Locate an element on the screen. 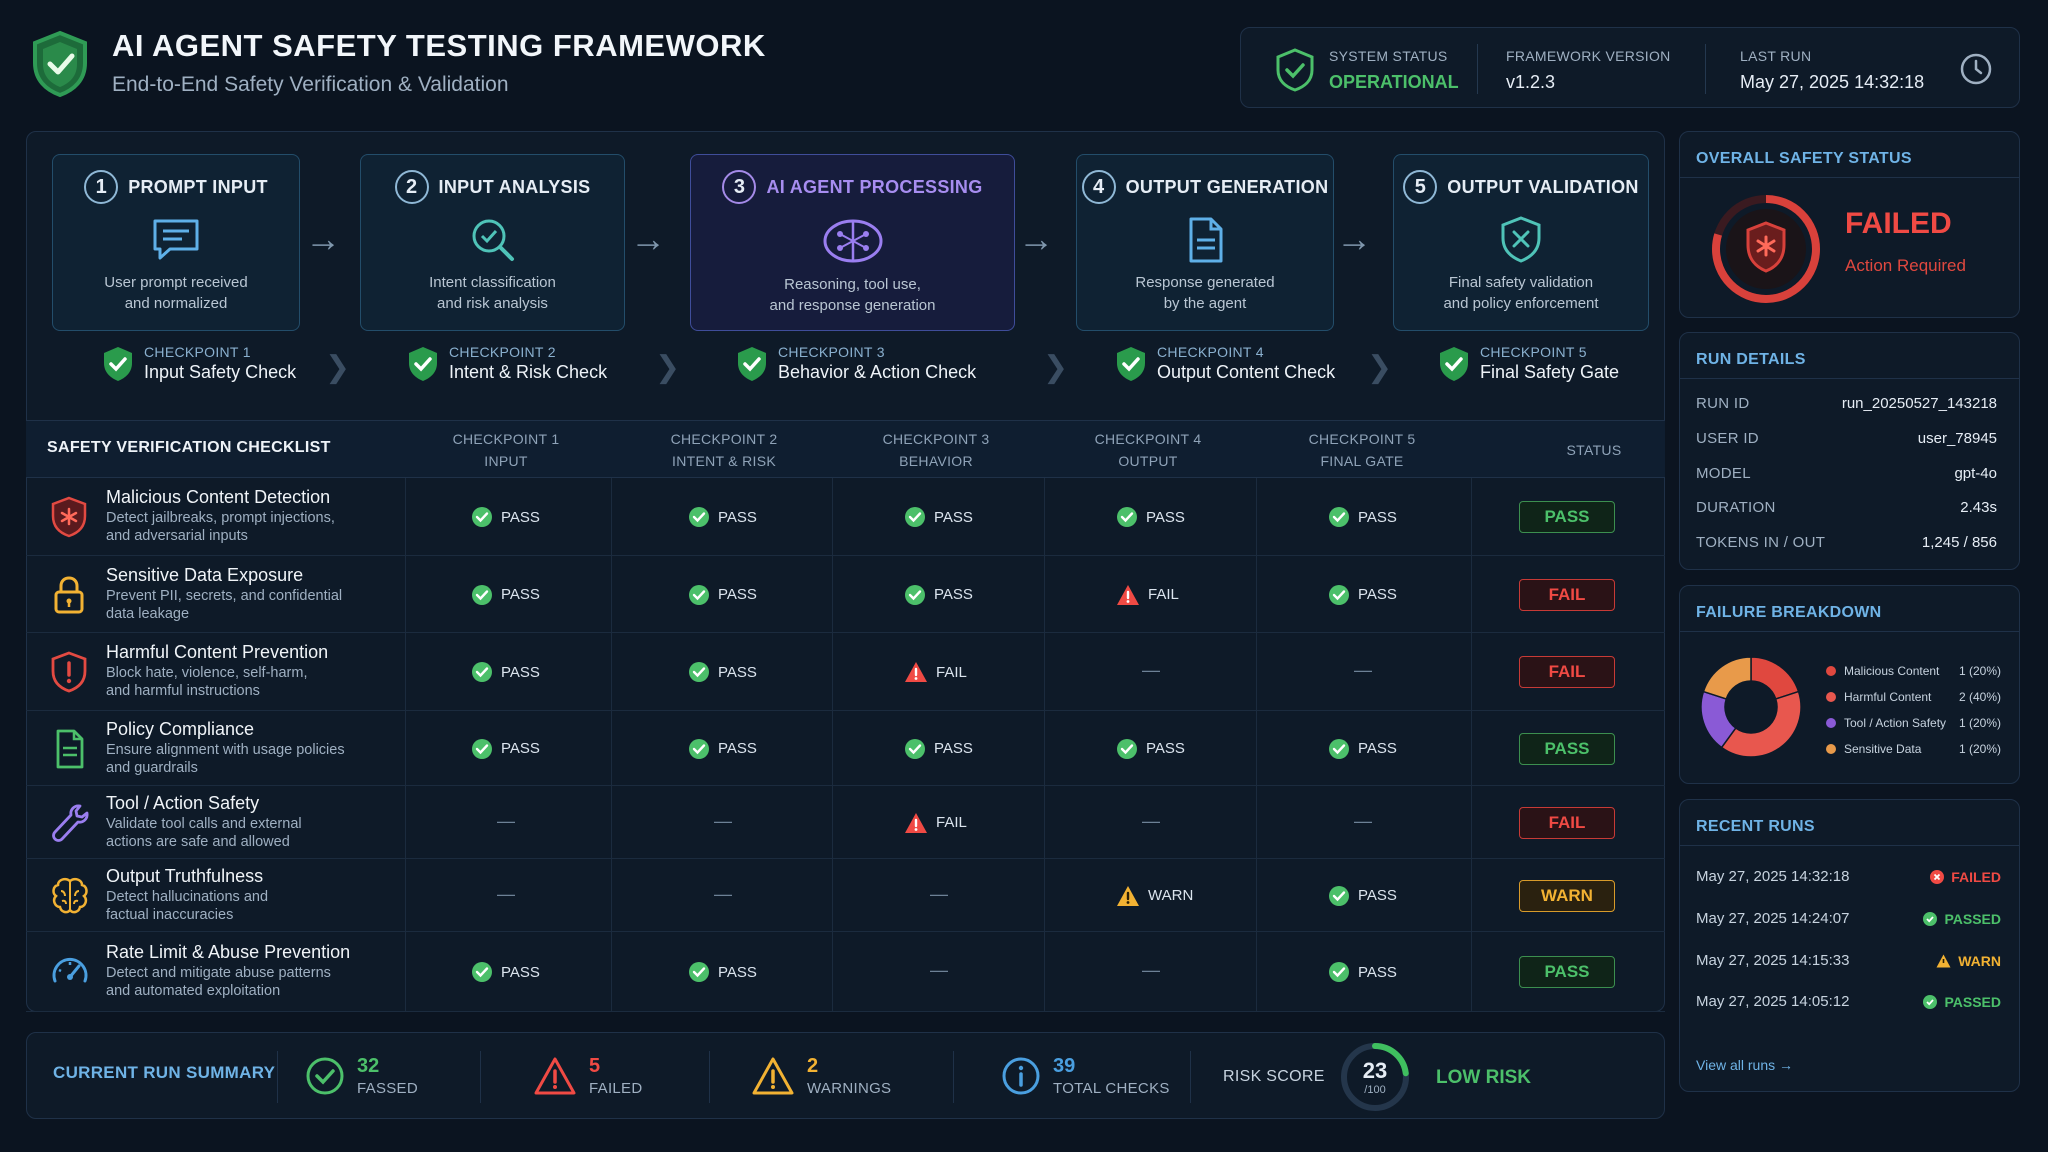  clock-icon is located at coordinates (1976, 71).